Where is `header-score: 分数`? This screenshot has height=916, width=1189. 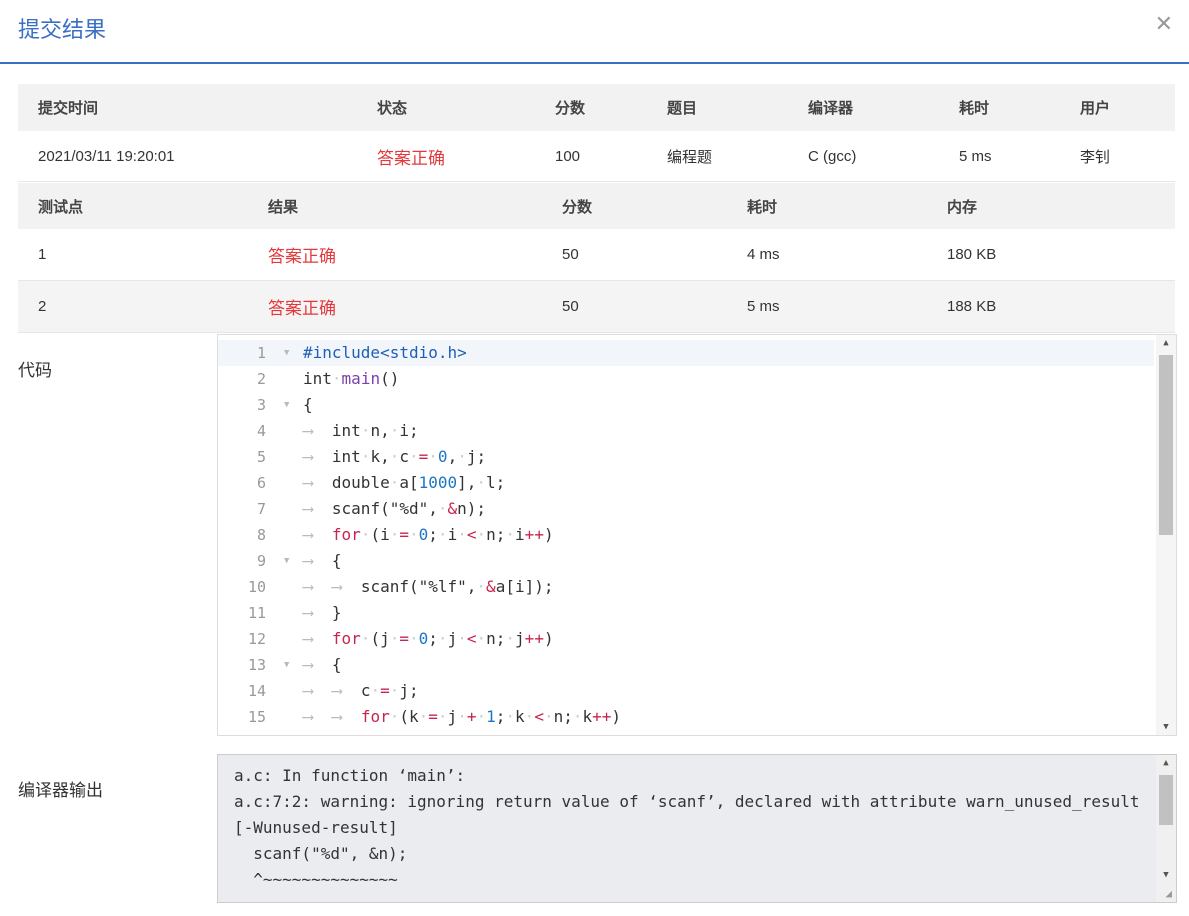
header-score: 分数 is located at coordinates (570, 108).